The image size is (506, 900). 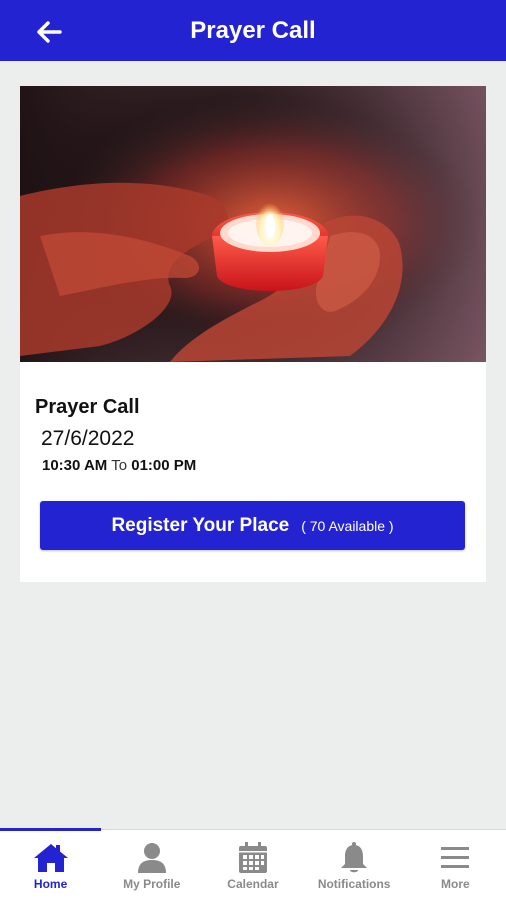 I want to click on nav-notifications: Notifications, so click(x=354, y=865).